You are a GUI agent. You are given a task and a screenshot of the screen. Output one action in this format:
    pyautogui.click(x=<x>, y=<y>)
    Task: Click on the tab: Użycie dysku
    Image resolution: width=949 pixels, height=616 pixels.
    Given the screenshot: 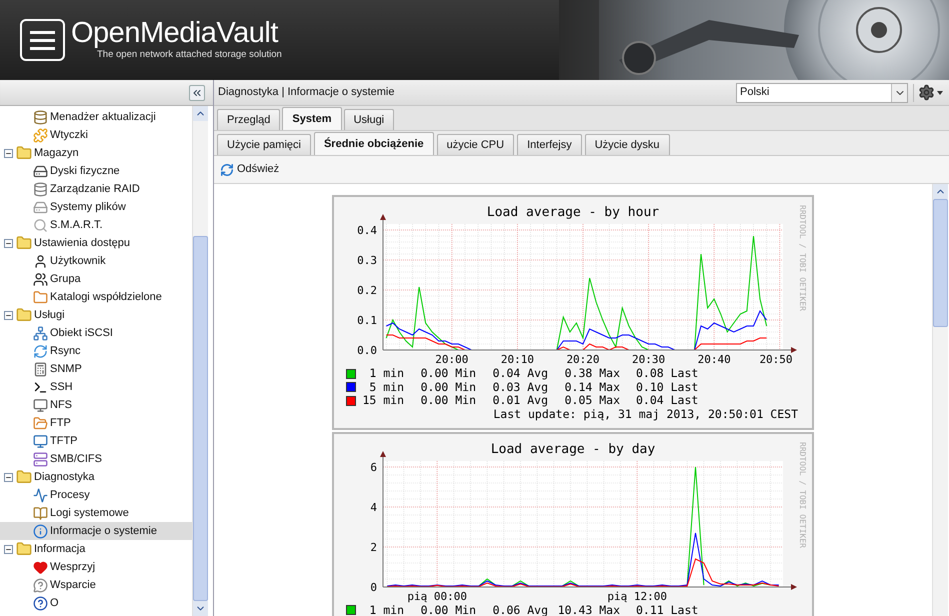 What is the action you would take?
    pyautogui.click(x=627, y=144)
    